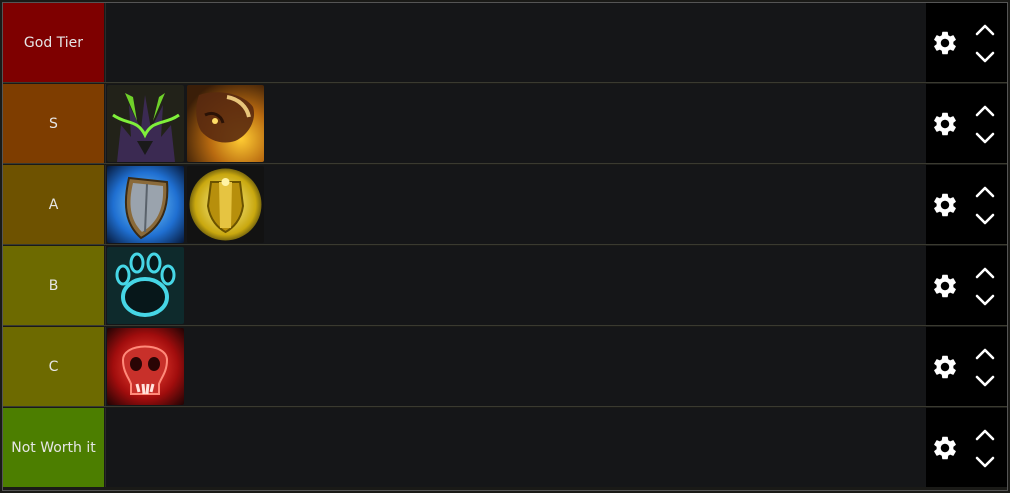 Image resolution: width=1010 pixels, height=493 pixels. I want to click on tier-label: S, so click(53, 123).